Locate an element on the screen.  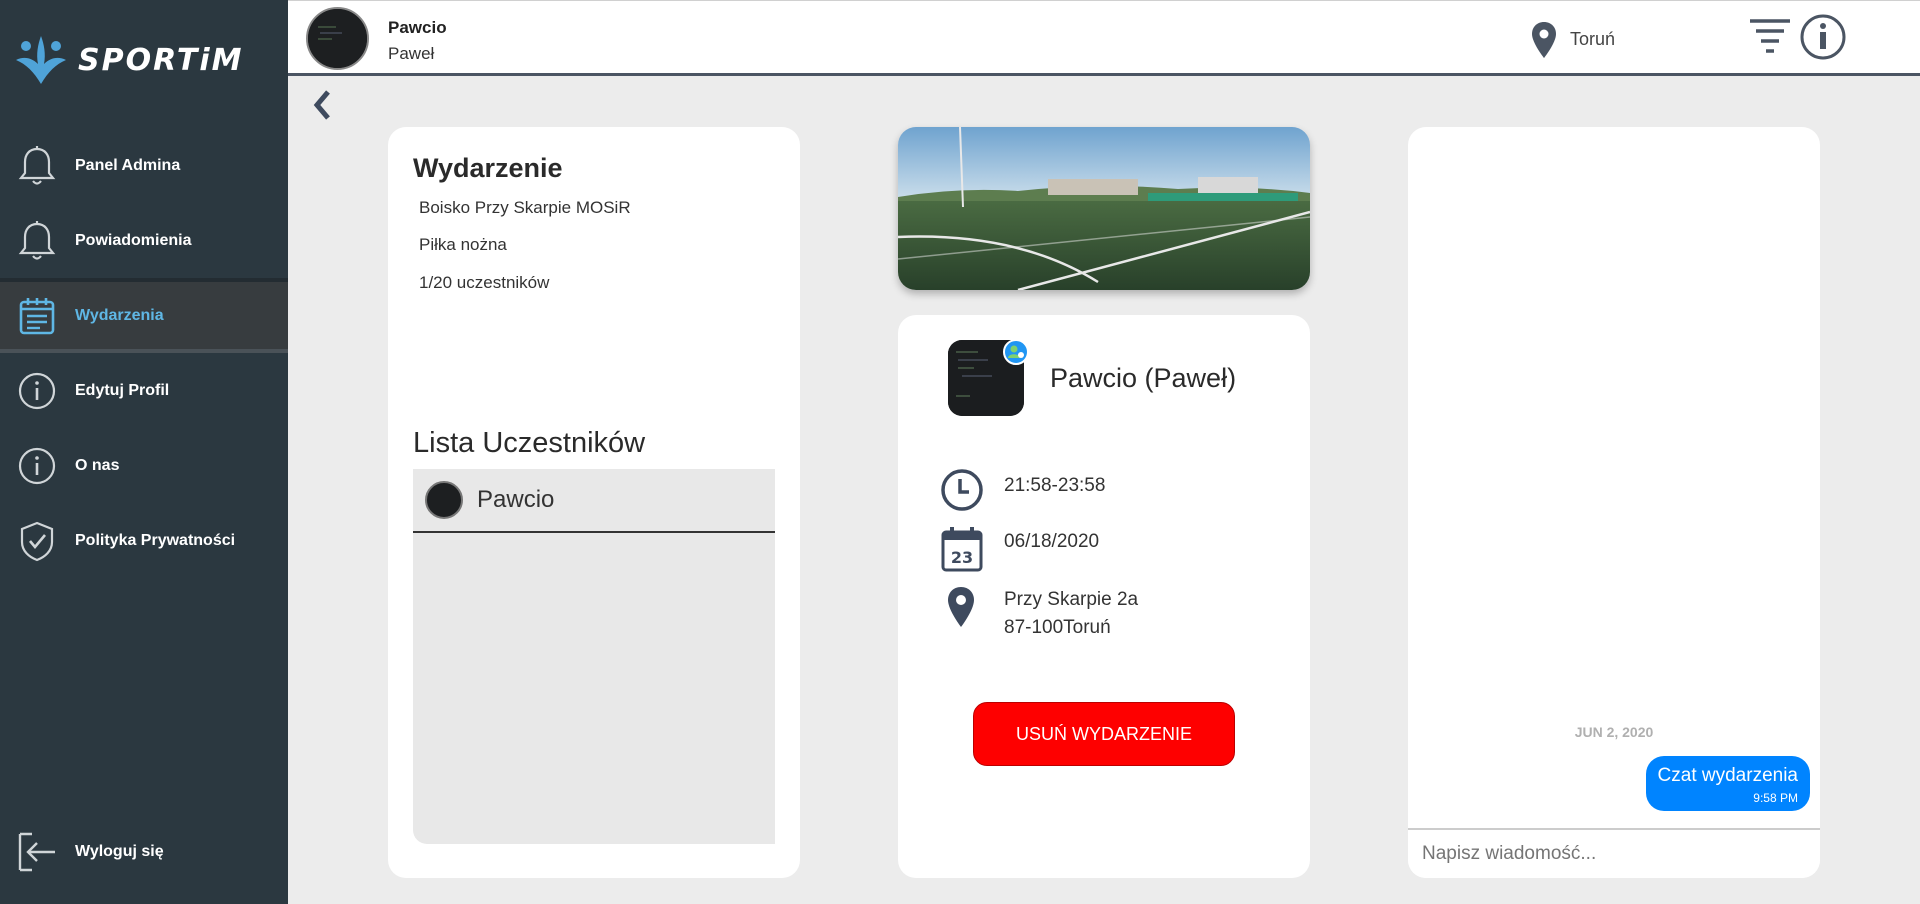
delete-event-button: USUŃ WYDARZENIE is located at coordinates (1104, 734).